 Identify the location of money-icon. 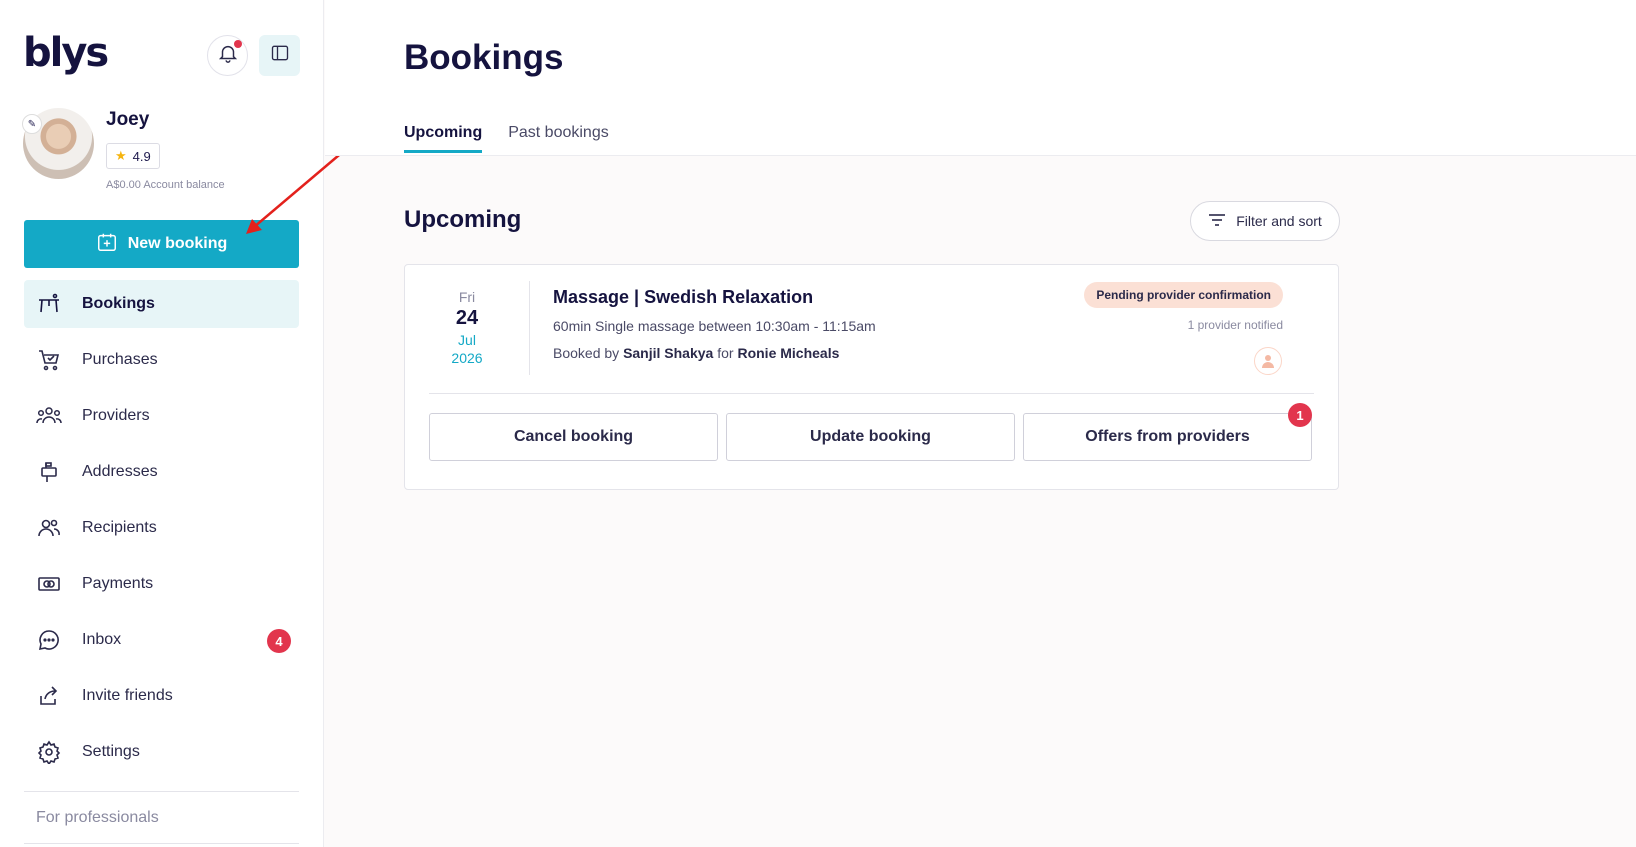
(49, 584).